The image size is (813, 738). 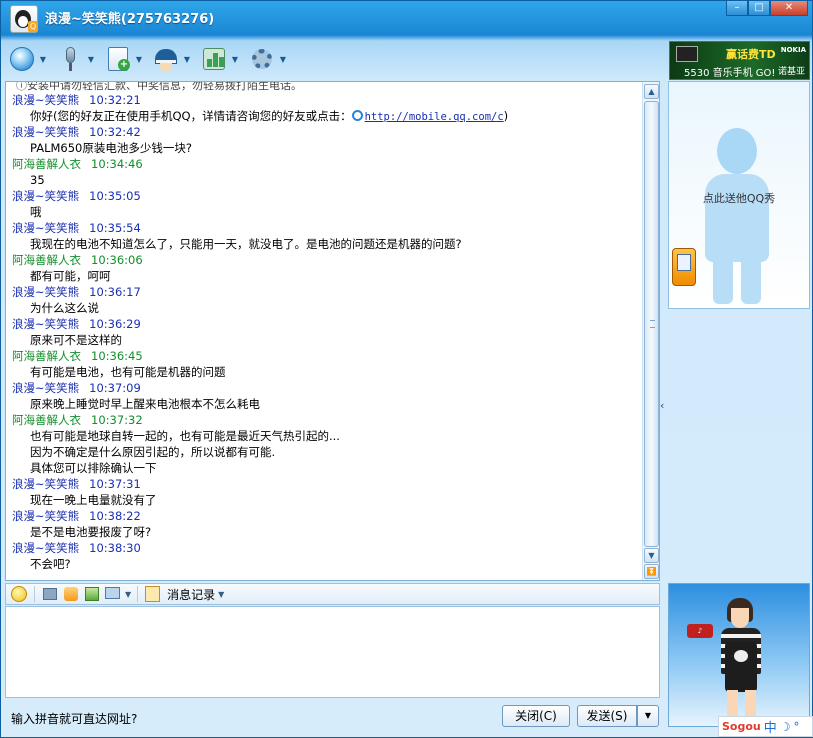 What do you see at coordinates (327, 484) in the screenshot?
I see `message-header: 浪漫~笑笑熊 10:37:31` at bounding box center [327, 484].